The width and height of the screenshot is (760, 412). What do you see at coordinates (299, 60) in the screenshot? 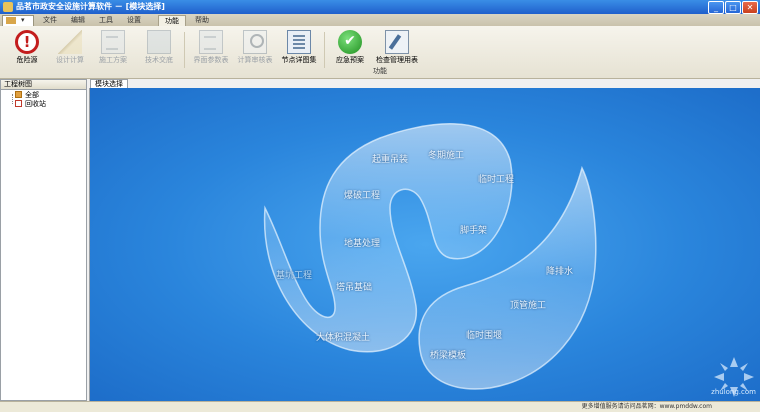
I see `node-details-label: 节点详图集` at bounding box center [299, 60].